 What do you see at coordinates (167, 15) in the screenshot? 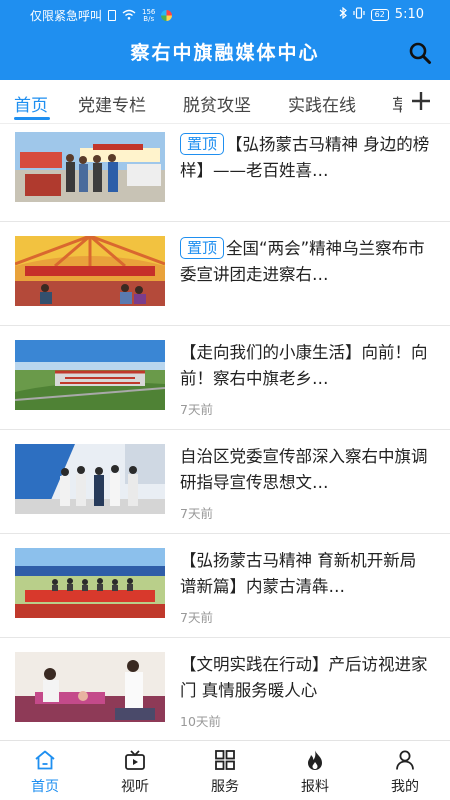
I see `app-notification-icon` at bounding box center [167, 15].